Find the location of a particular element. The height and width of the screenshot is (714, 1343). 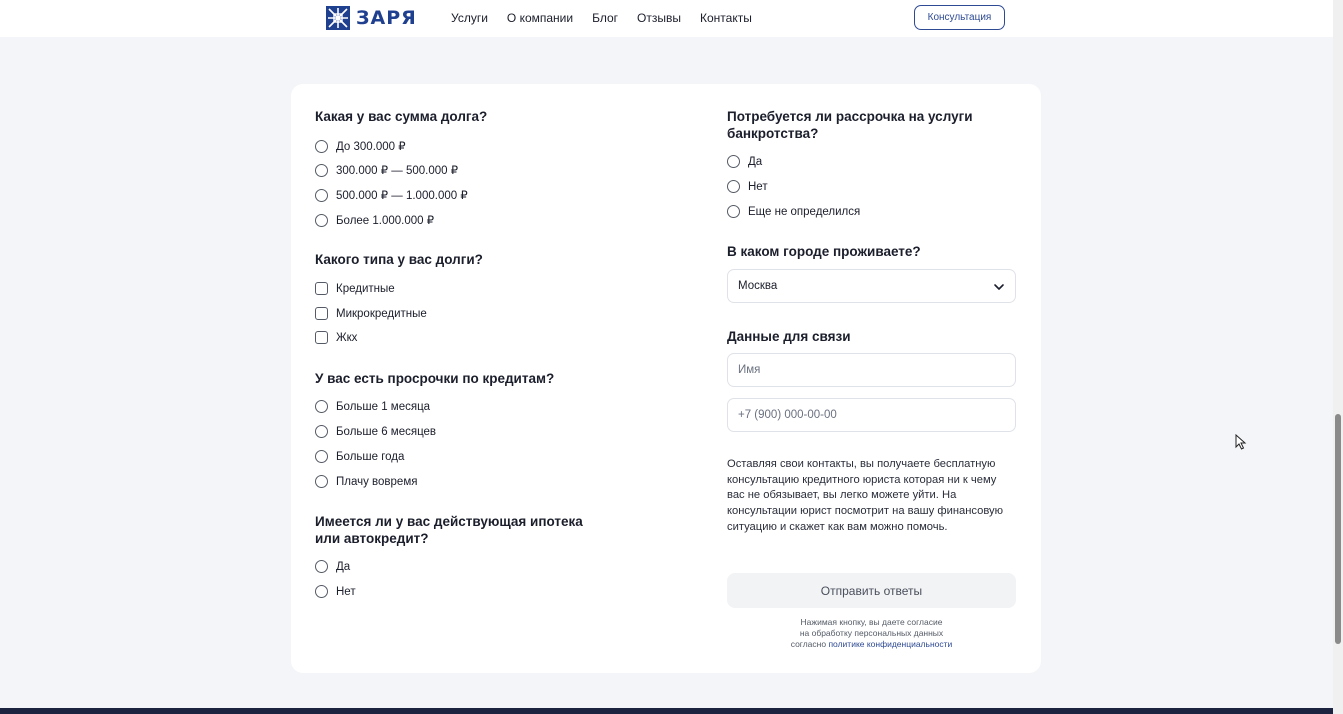

nav-item-about: О компании is located at coordinates (540, 18).